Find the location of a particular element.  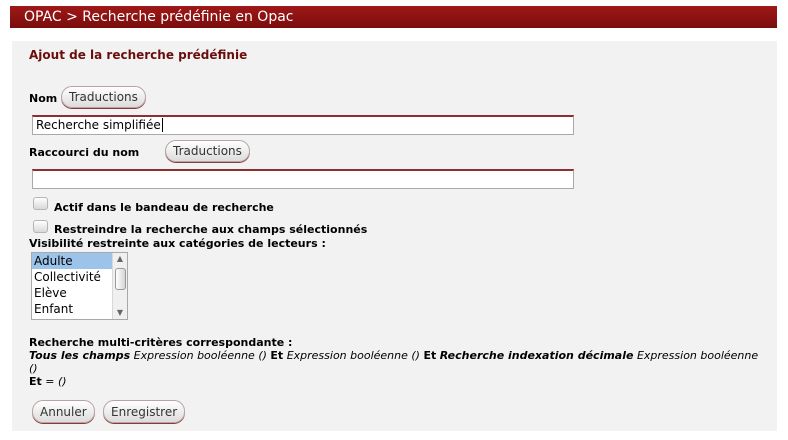

text-cursor is located at coordinates (162, 125).